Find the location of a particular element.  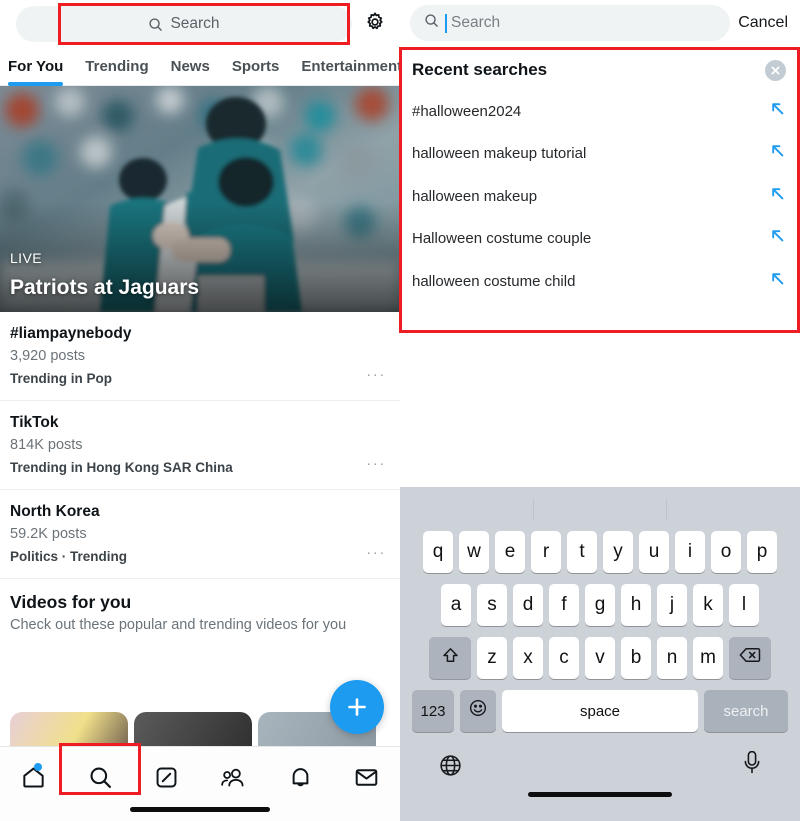

nav-item-search is located at coordinates (100, 780).